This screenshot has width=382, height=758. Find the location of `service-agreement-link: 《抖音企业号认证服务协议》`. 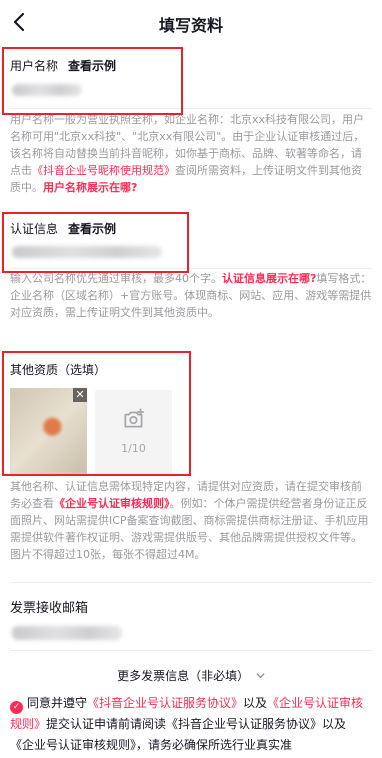

service-agreement-link: 《抖音企业号认证服务协议》 is located at coordinates (165, 703).